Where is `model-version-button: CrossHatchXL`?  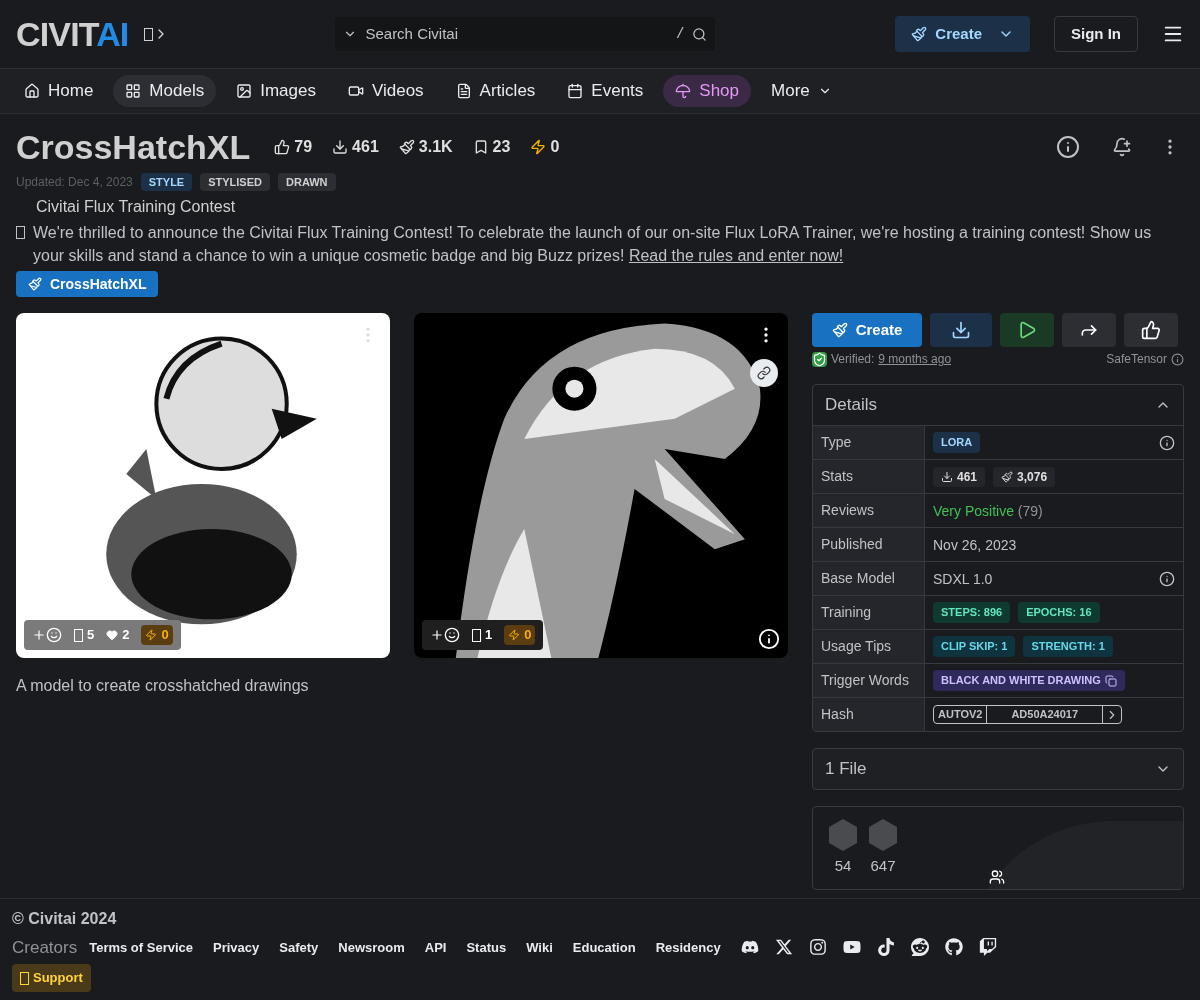
model-version-button: CrossHatchXL is located at coordinates (87, 284).